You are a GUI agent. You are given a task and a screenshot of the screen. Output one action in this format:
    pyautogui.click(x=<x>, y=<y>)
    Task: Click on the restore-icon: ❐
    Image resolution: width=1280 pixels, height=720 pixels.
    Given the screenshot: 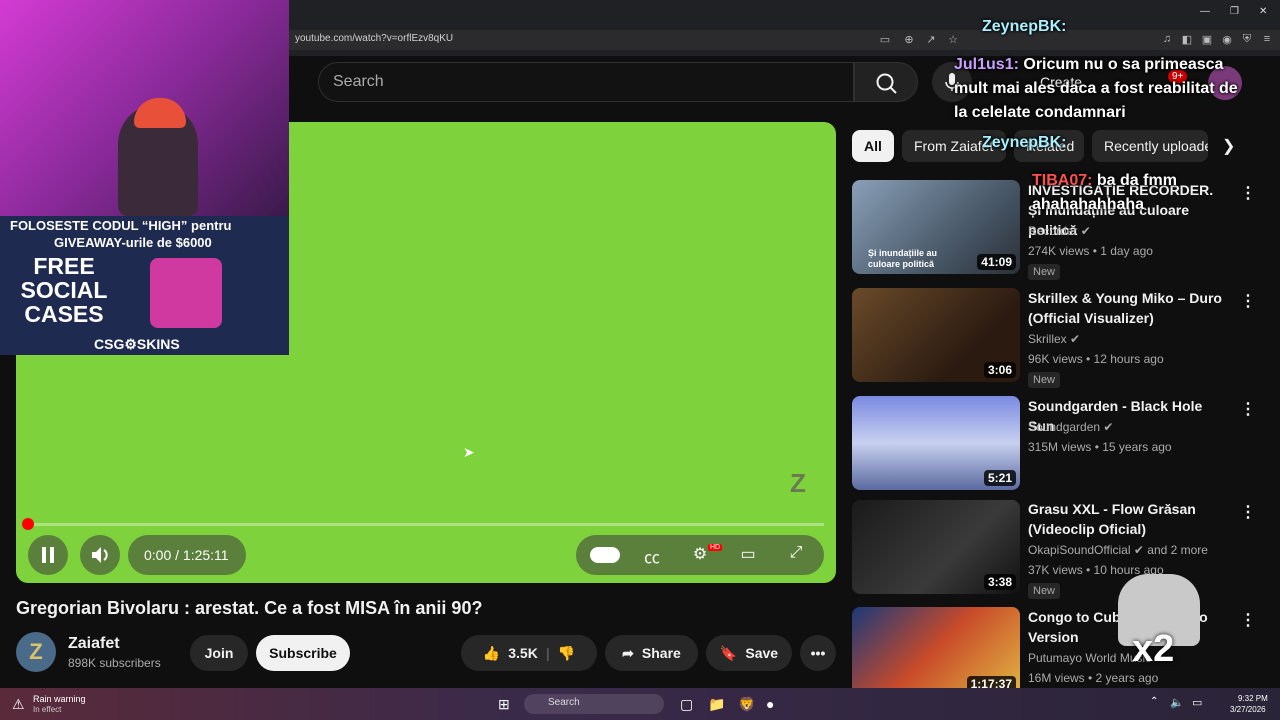 What is the action you would take?
    pyautogui.click(x=1234, y=11)
    